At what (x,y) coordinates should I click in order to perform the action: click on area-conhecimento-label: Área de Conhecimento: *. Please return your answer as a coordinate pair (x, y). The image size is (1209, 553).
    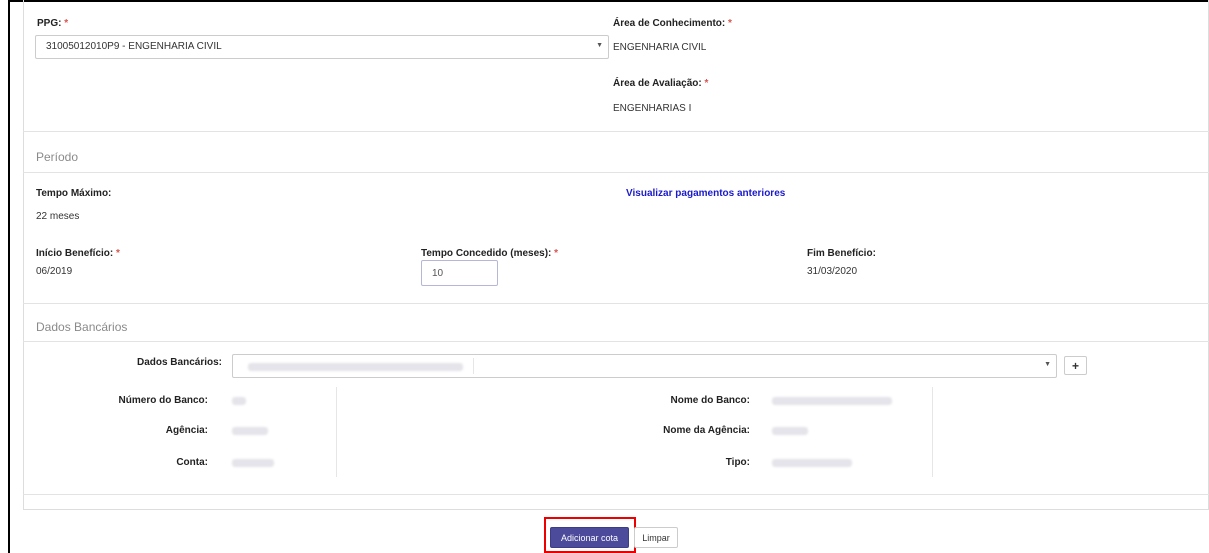
    Looking at the image, I should click on (672, 23).